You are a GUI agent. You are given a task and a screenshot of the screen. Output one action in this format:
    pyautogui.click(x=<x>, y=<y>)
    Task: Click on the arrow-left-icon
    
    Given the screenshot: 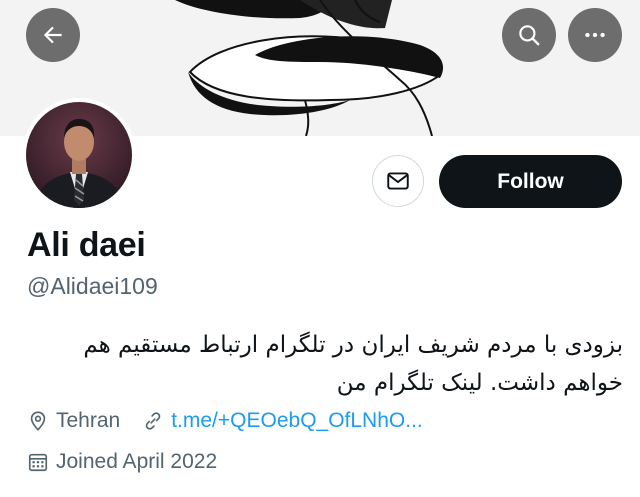 What is the action you would take?
    pyautogui.click(x=52, y=35)
    